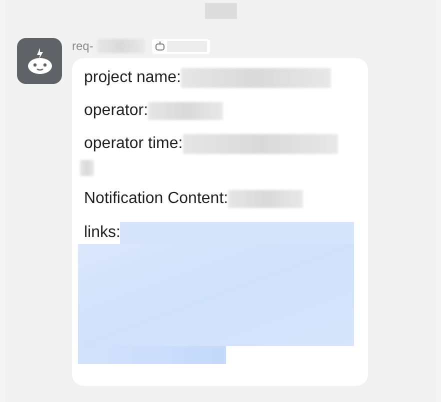  I want to click on field-label: project name:, so click(132, 78).